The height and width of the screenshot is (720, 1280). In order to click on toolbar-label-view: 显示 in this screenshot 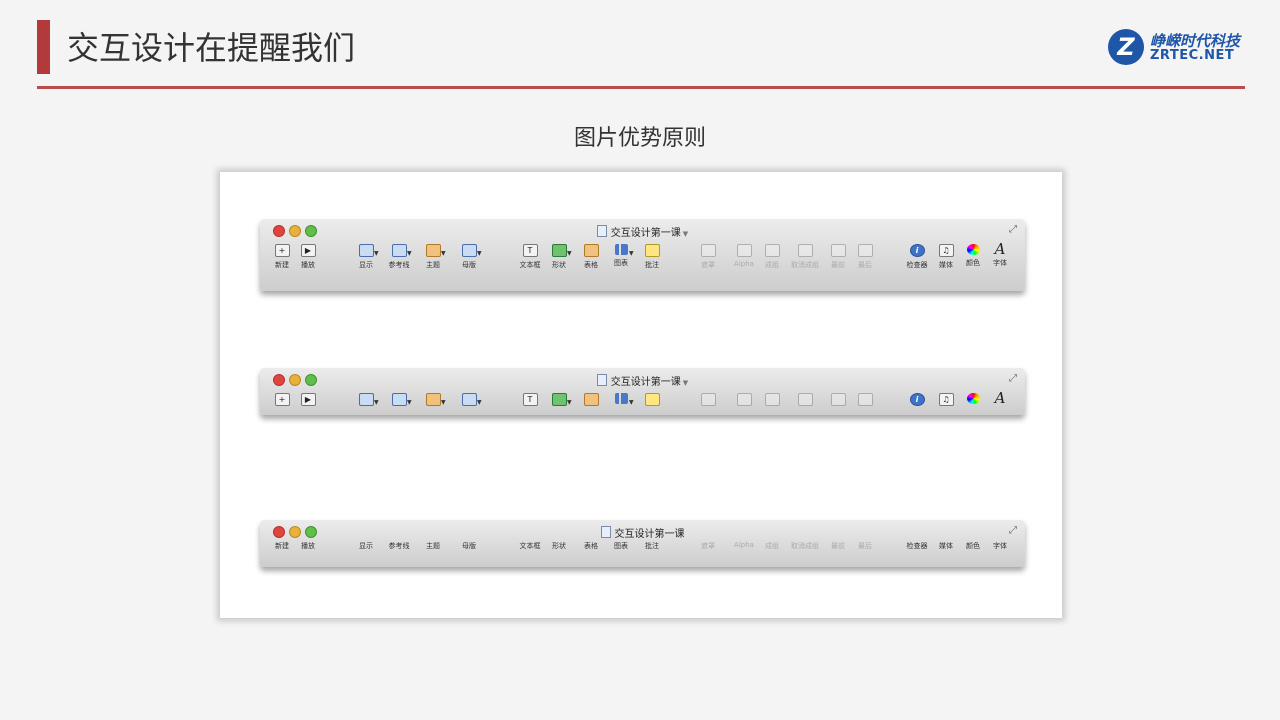, I will do `click(366, 546)`.